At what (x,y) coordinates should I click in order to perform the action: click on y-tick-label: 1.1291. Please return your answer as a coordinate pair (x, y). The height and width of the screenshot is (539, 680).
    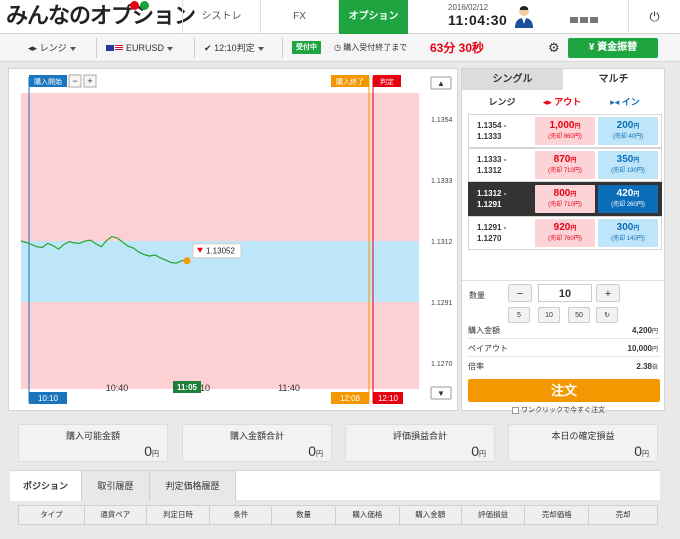
    Looking at the image, I should click on (442, 303).